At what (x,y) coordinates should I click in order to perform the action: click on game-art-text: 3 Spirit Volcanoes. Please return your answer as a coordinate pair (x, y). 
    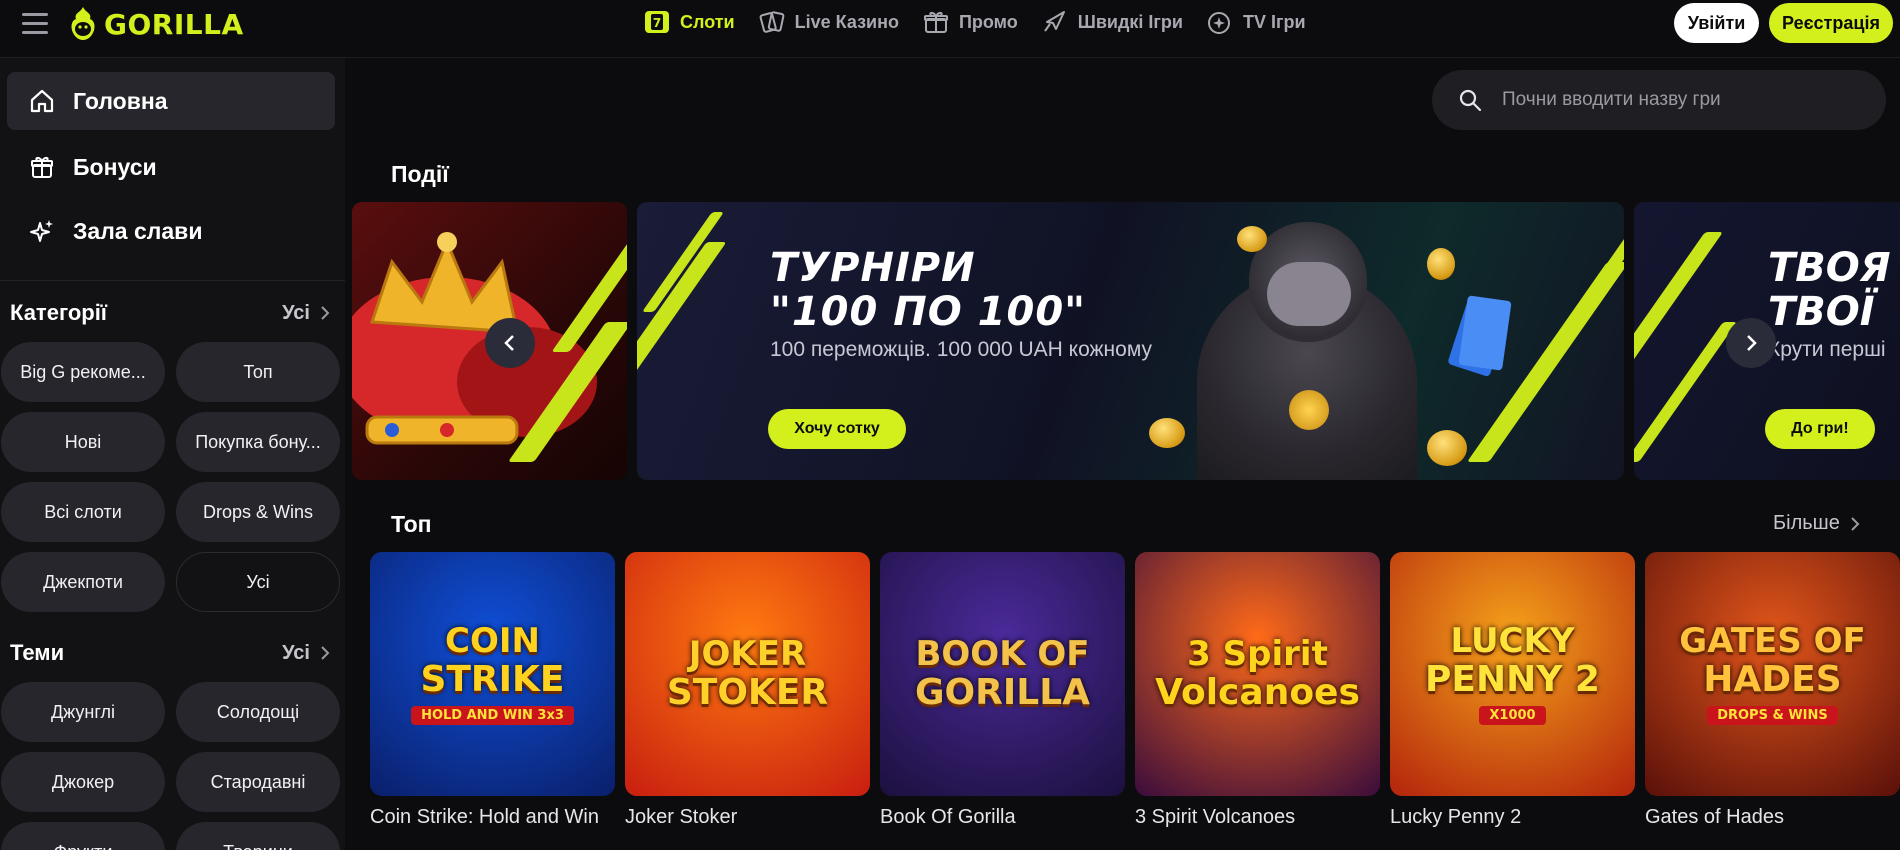
    Looking at the image, I should click on (1257, 674).